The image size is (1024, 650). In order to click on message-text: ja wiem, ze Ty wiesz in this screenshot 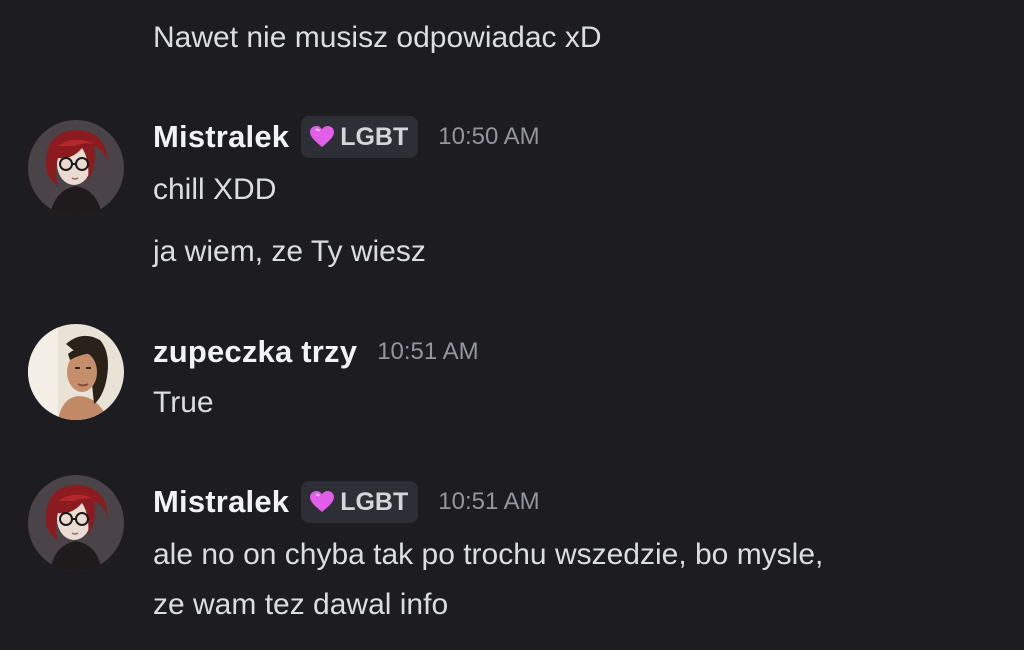, I will do `click(289, 251)`.